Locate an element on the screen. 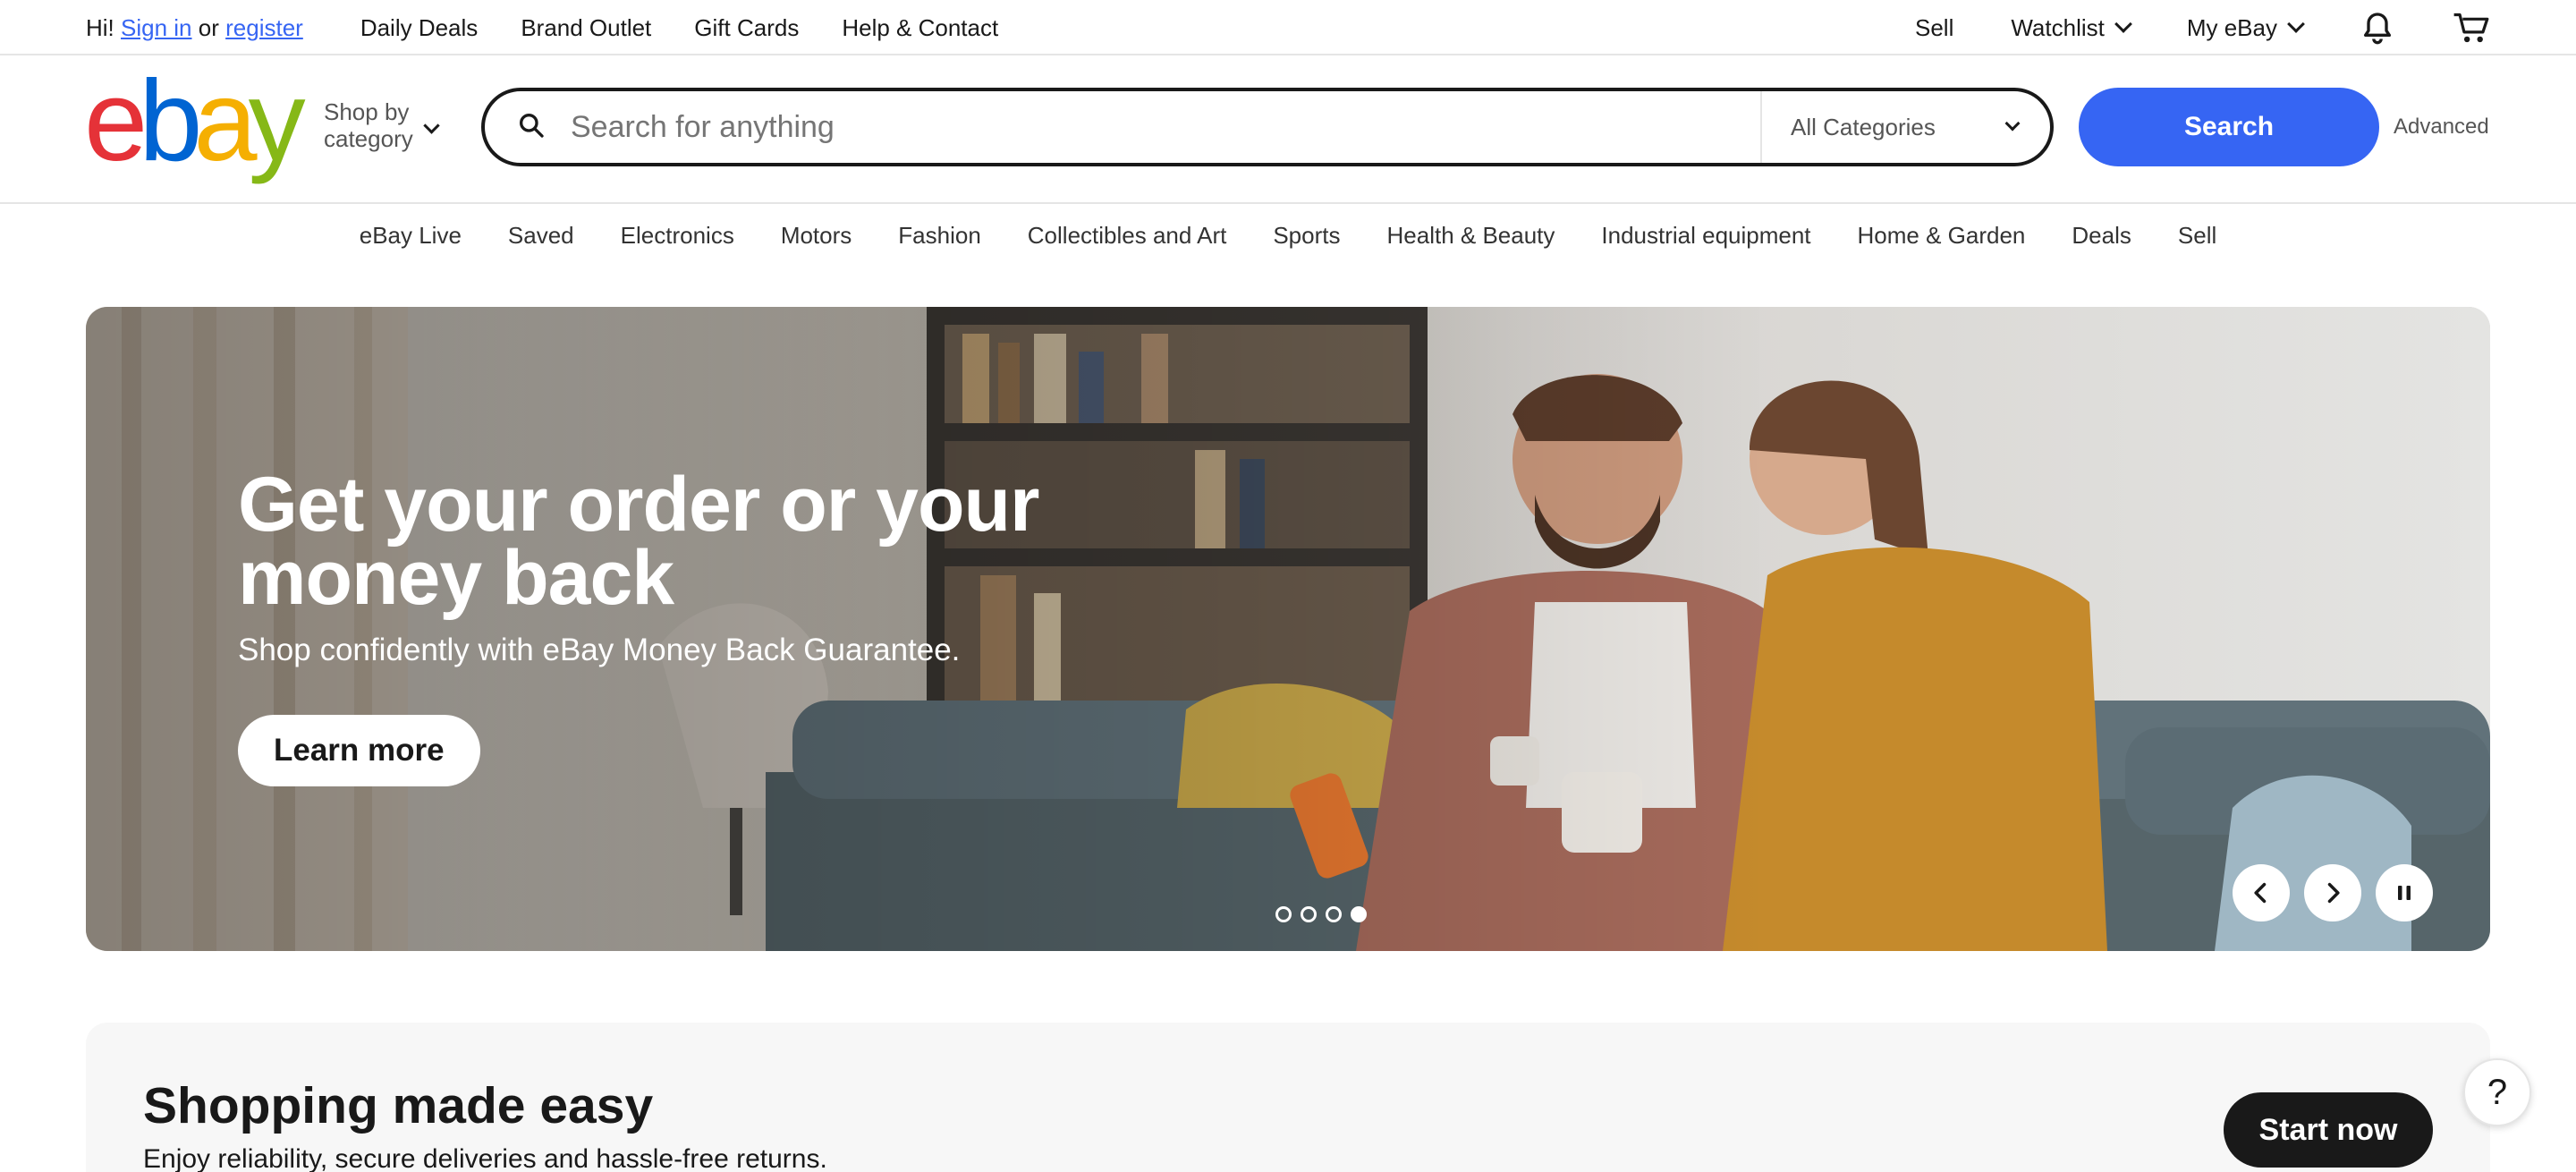  brand-outlet-link: Brand Outlet is located at coordinates (586, 28).